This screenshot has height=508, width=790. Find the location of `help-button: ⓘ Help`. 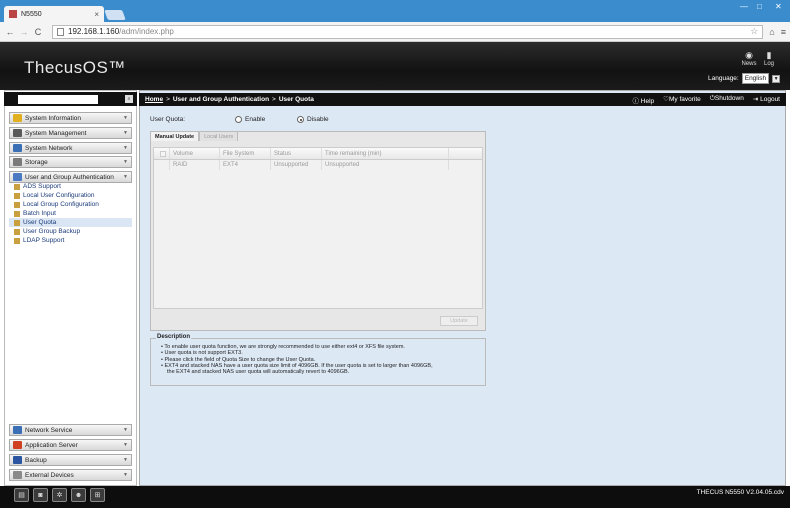

help-button: ⓘ Help is located at coordinates (643, 100).